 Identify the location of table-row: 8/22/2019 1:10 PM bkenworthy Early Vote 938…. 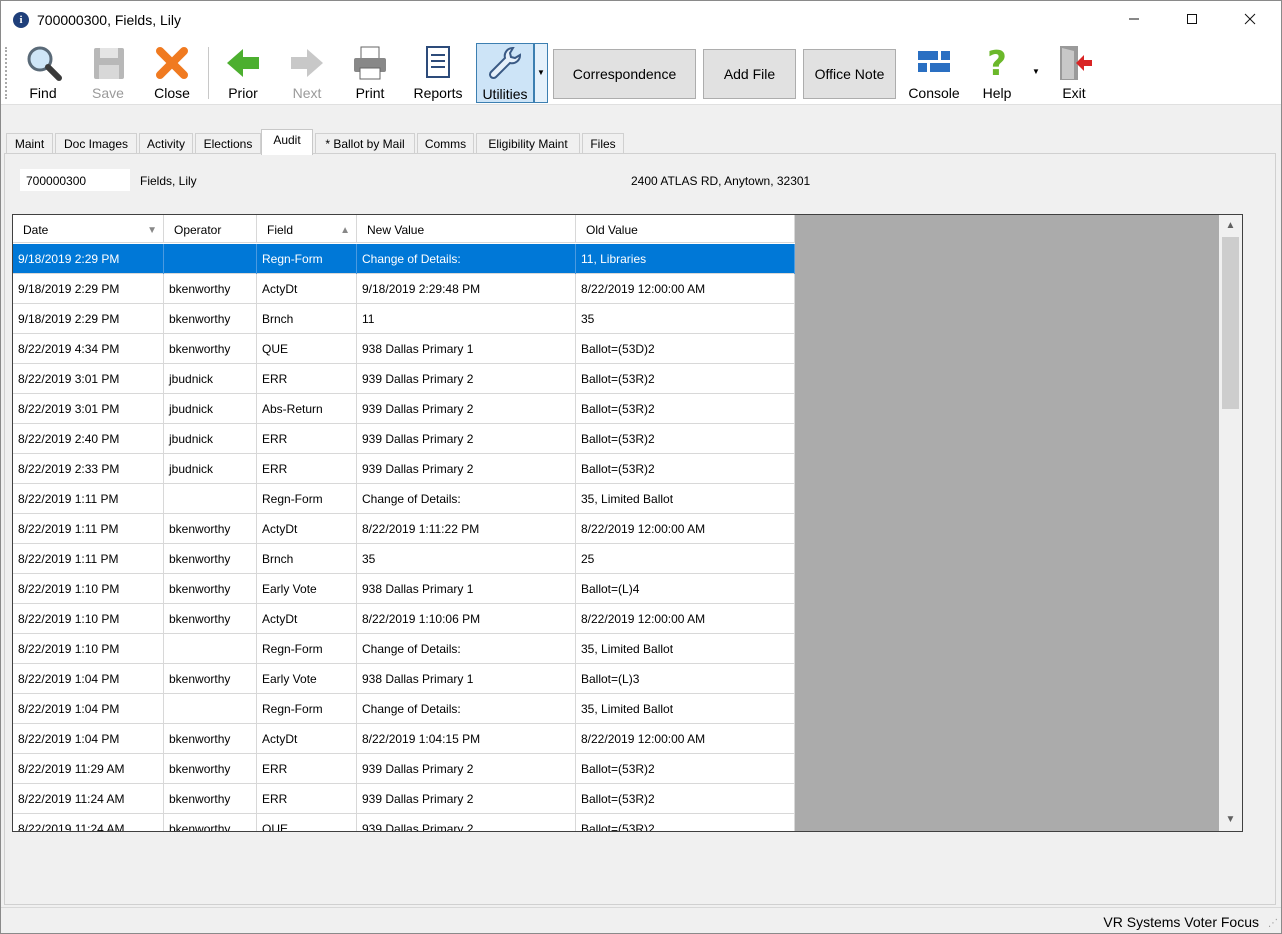
(404, 589).